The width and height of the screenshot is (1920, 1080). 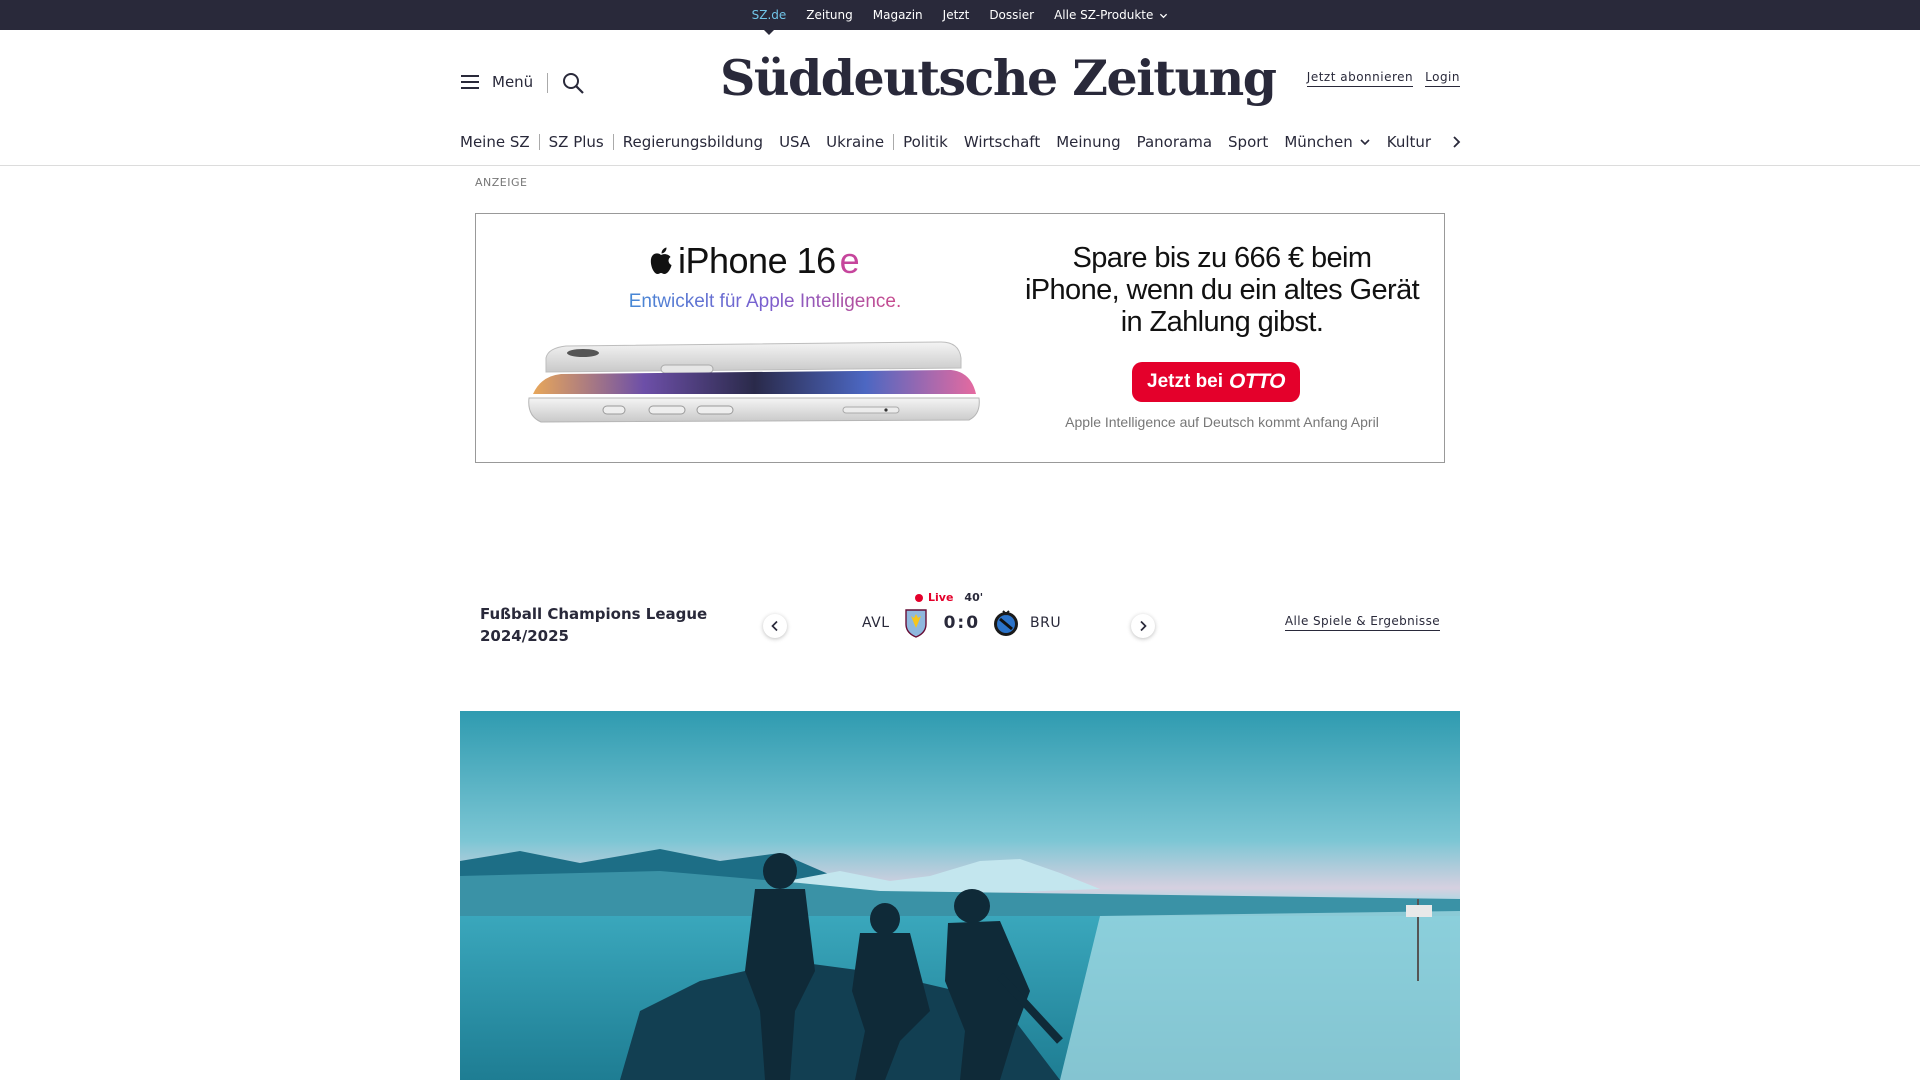 What do you see at coordinates (898, 15) in the screenshot?
I see `topbar-link-magazin: Magazin` at bounding box center [898, 15].